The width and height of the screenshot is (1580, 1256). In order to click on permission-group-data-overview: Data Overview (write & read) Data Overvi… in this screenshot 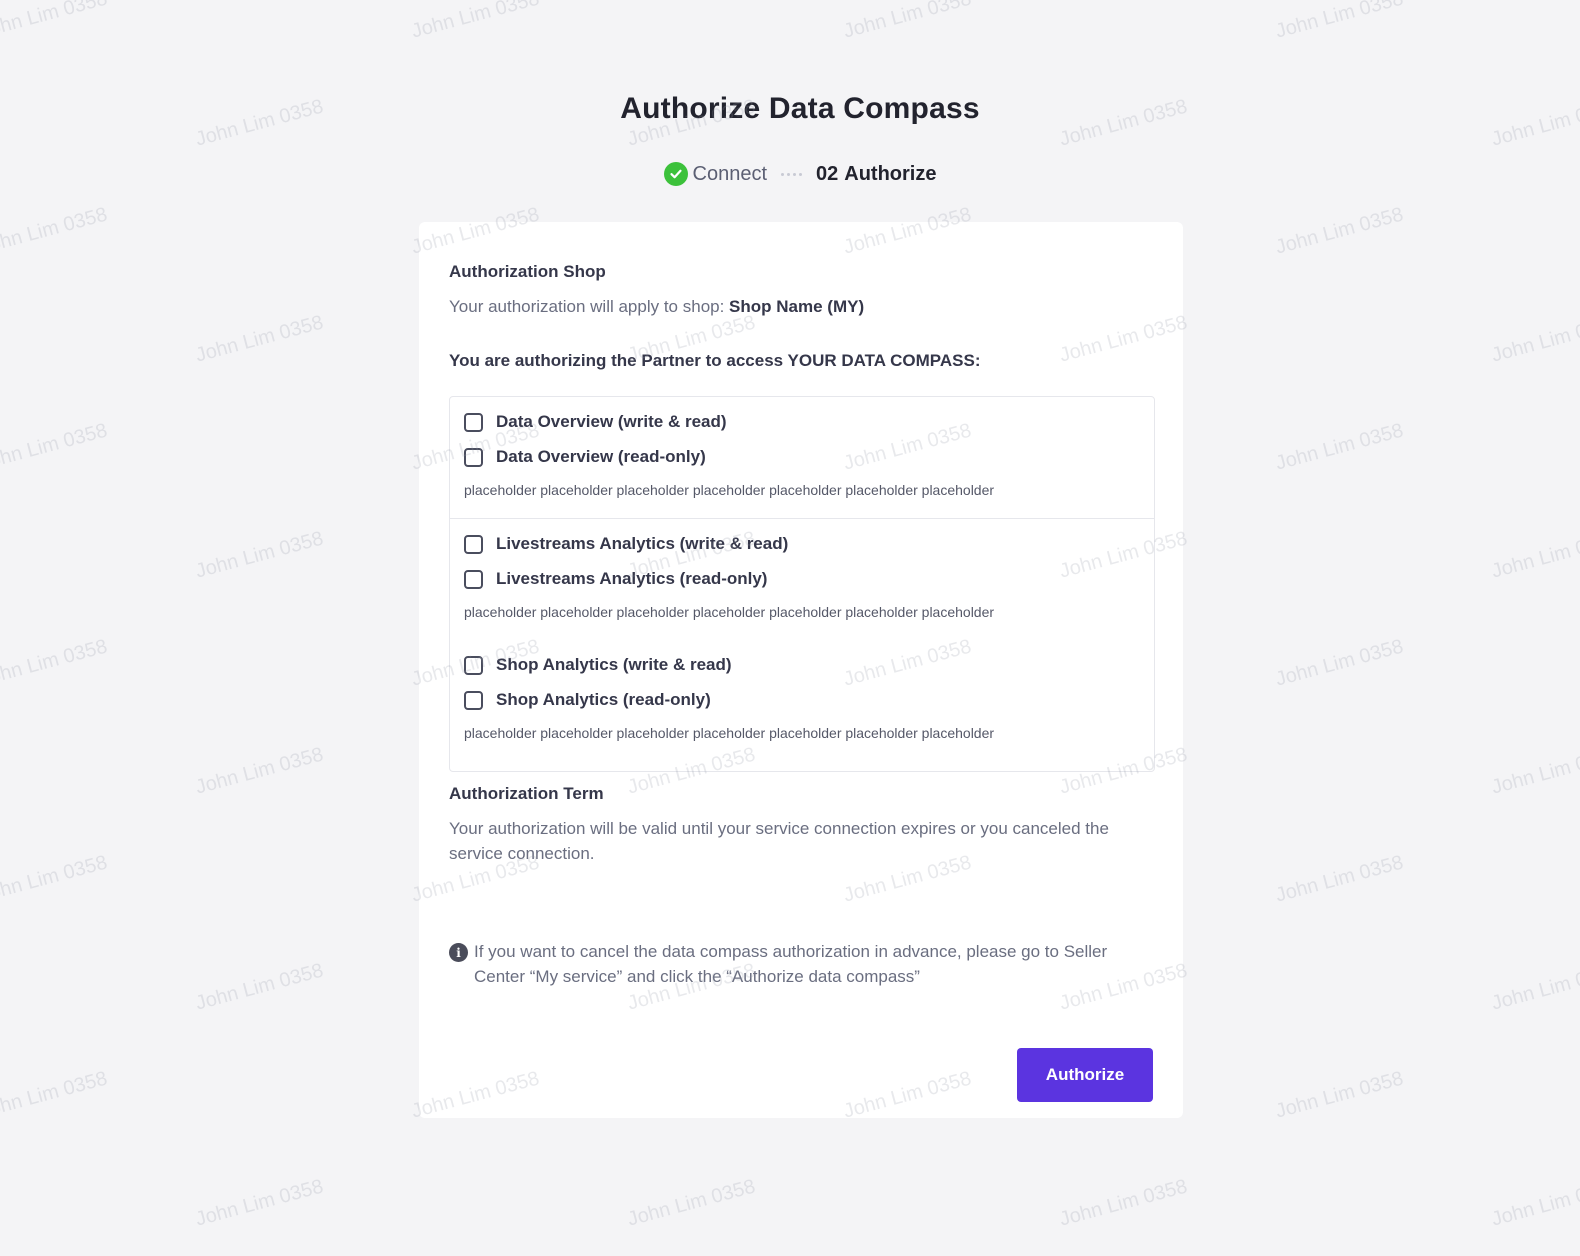, I will do `click(802, 457)`.